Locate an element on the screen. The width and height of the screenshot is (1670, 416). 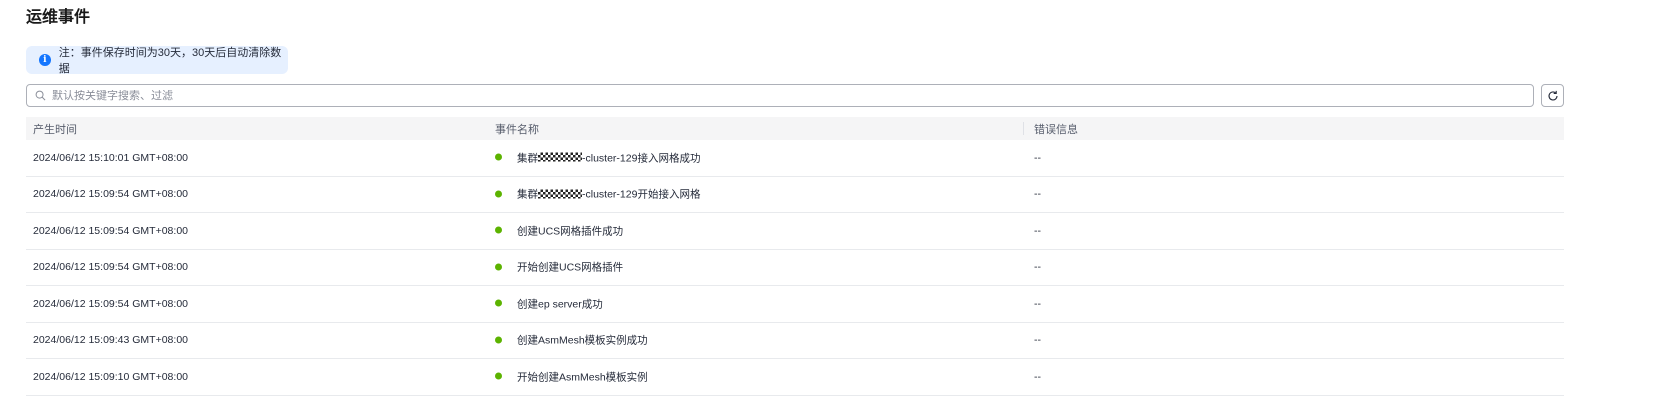
column-header-error: 错误信息 is located at coordinates (1056, 129).